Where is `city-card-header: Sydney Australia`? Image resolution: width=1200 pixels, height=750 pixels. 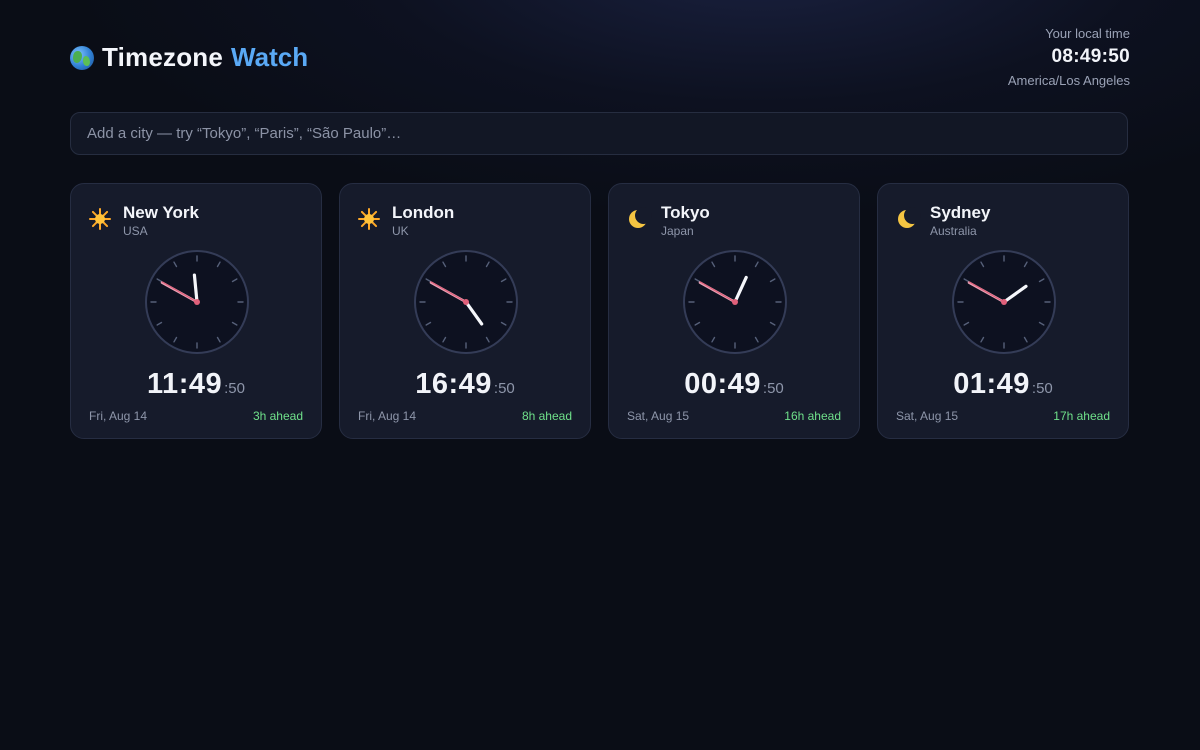
city-card-header: Sydney Australia is located at coordinates (943, 221).